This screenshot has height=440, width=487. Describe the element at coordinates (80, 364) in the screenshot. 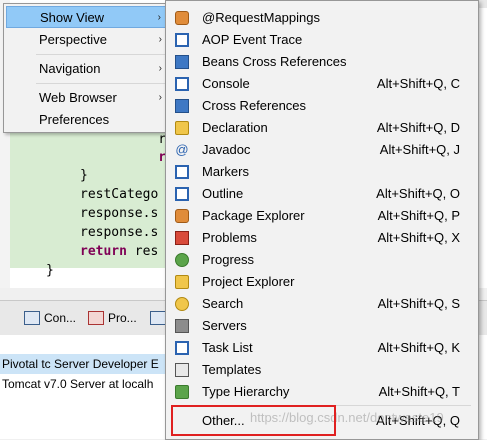

I see `server-row-label: Pivotal tc Server Developer E` at that location.